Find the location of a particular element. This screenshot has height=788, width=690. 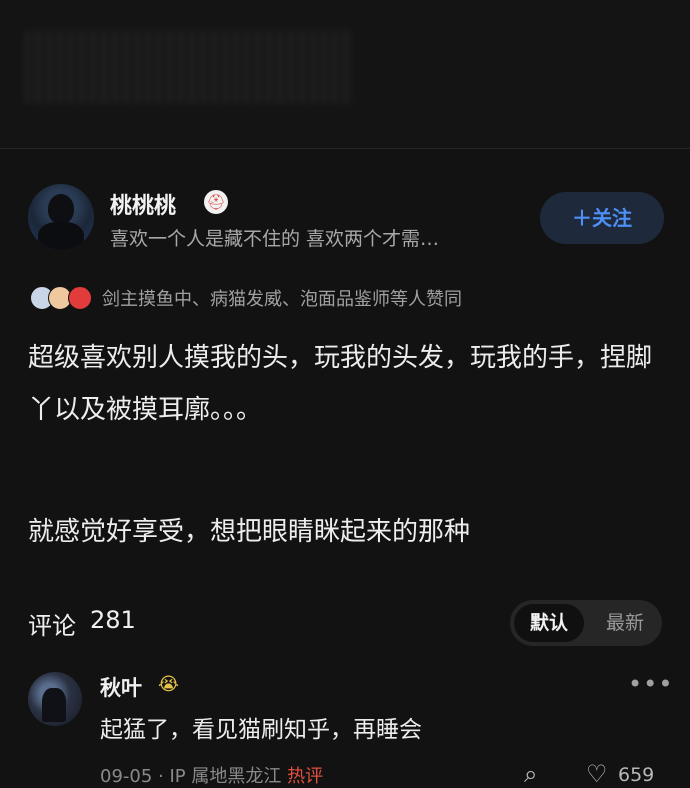

blurred-question-title is located at coordinates (189, 67).